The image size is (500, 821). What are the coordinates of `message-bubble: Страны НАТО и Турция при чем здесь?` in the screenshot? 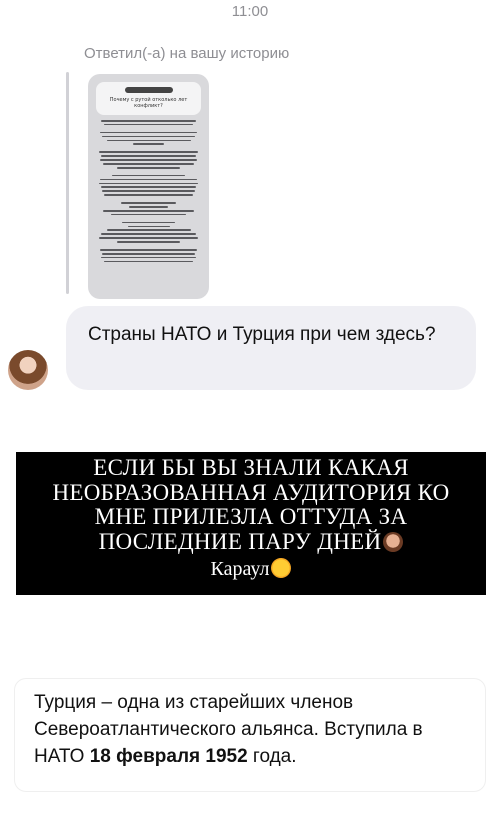 It's located at (271, 348).